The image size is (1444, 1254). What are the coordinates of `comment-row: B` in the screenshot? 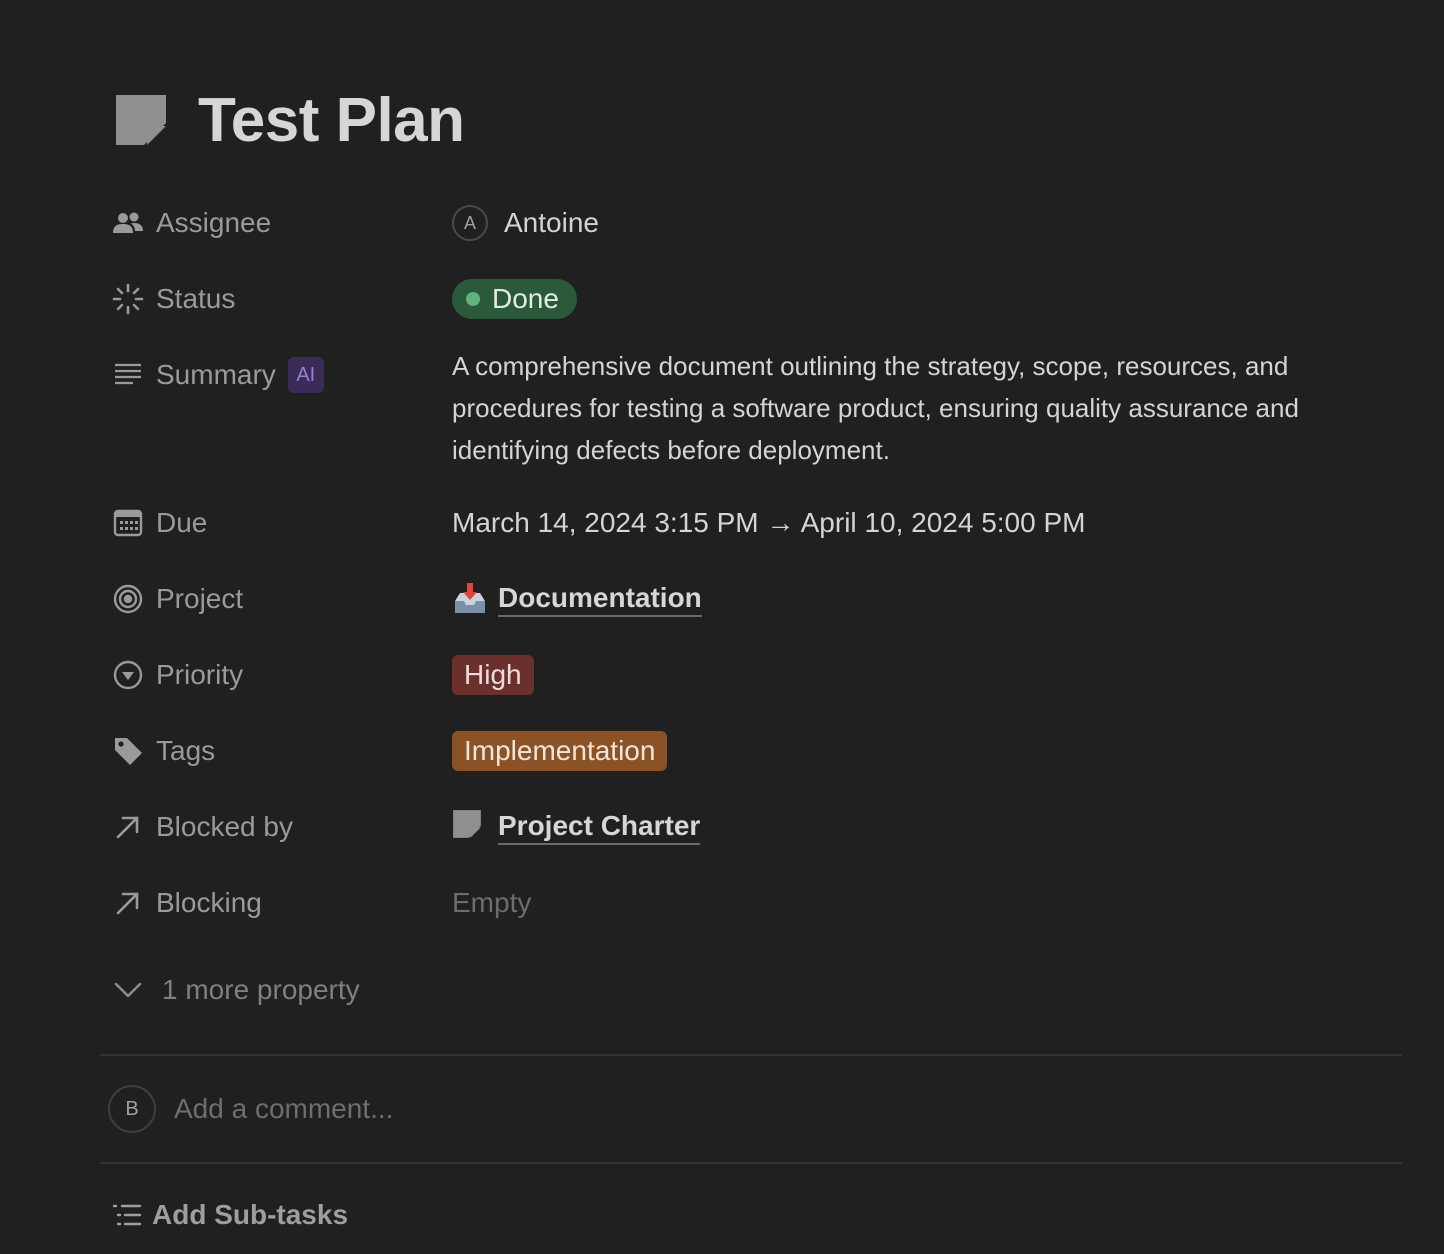 It's located at (442, 1109).